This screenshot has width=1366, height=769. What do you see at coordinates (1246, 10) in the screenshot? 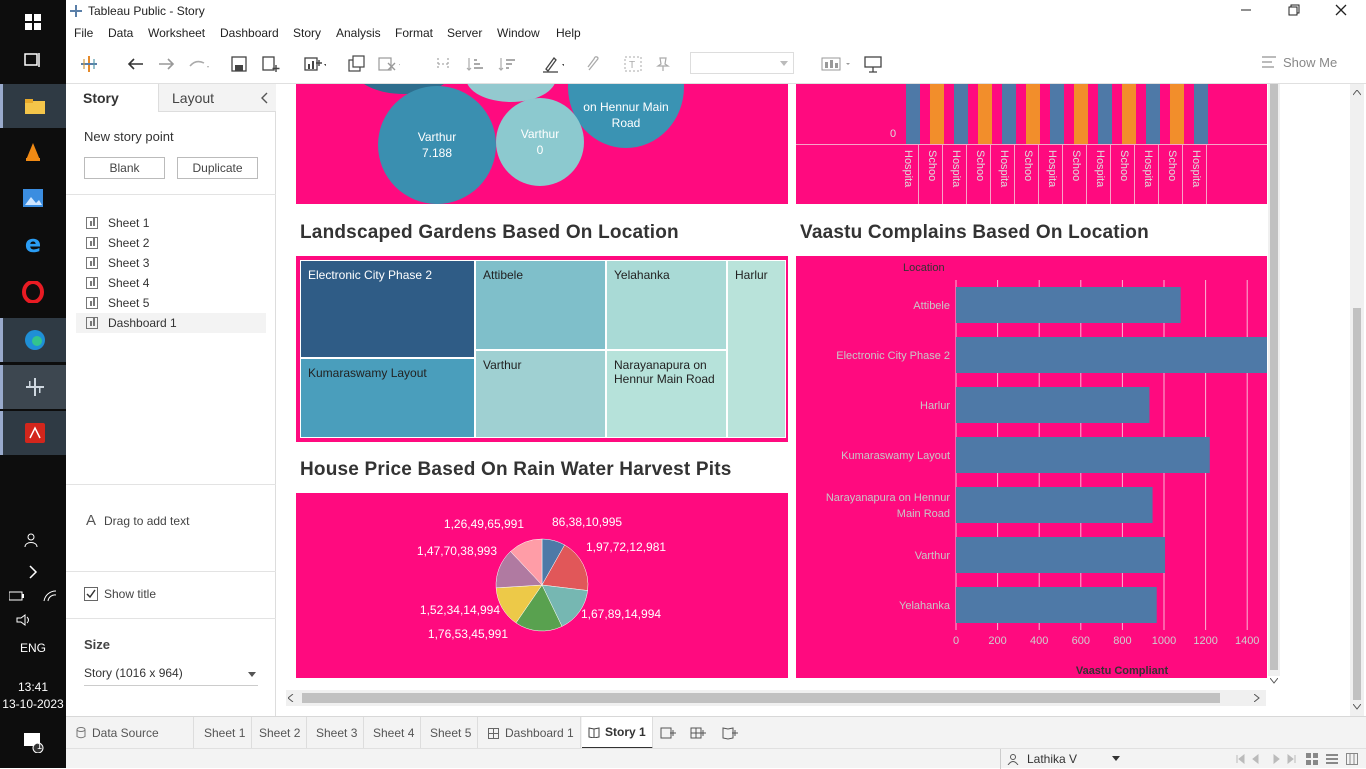
I see `minimize-icon` at bounding box center [1246, 10].